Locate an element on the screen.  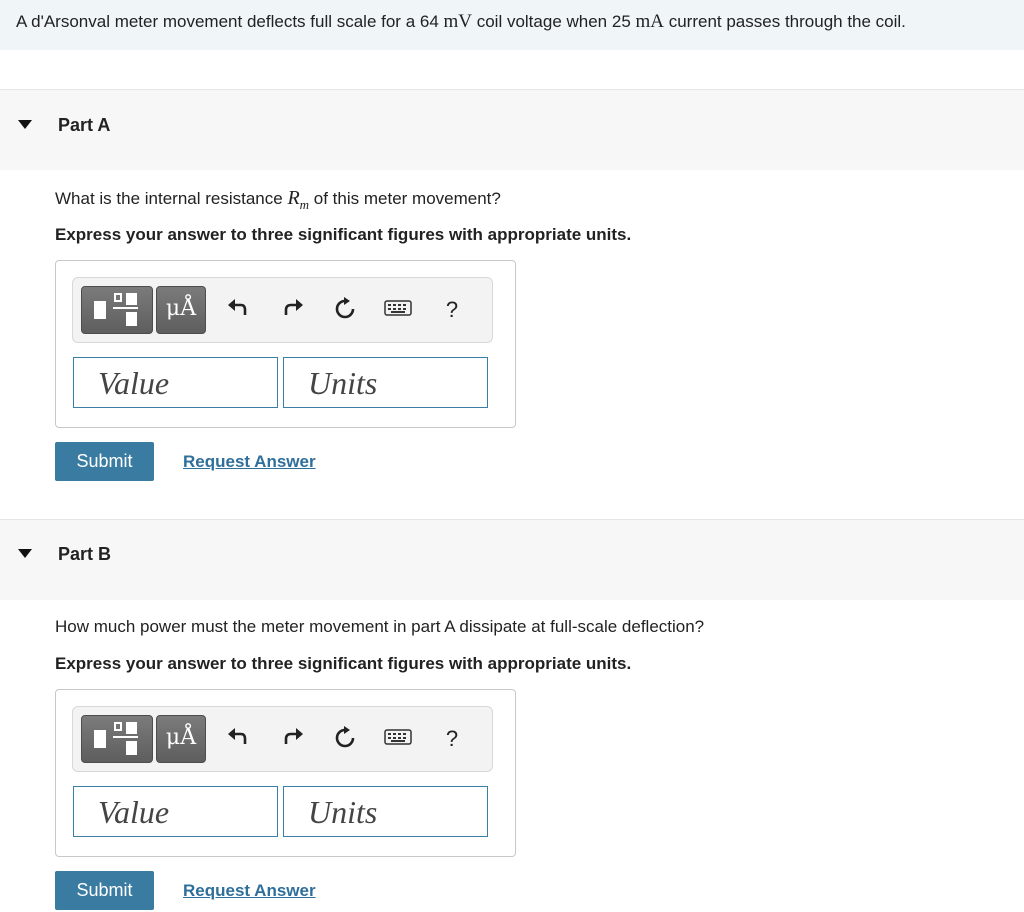
part-a-header: Part A is located at coordinates (512, 129).